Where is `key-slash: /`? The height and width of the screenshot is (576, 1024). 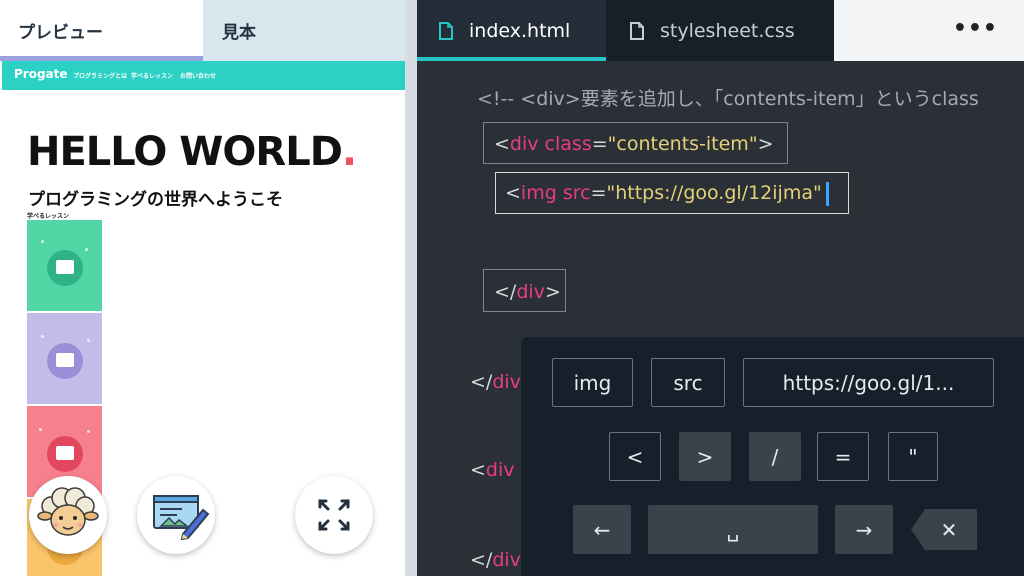
key-slash: / is located at coordinates (775, 456).